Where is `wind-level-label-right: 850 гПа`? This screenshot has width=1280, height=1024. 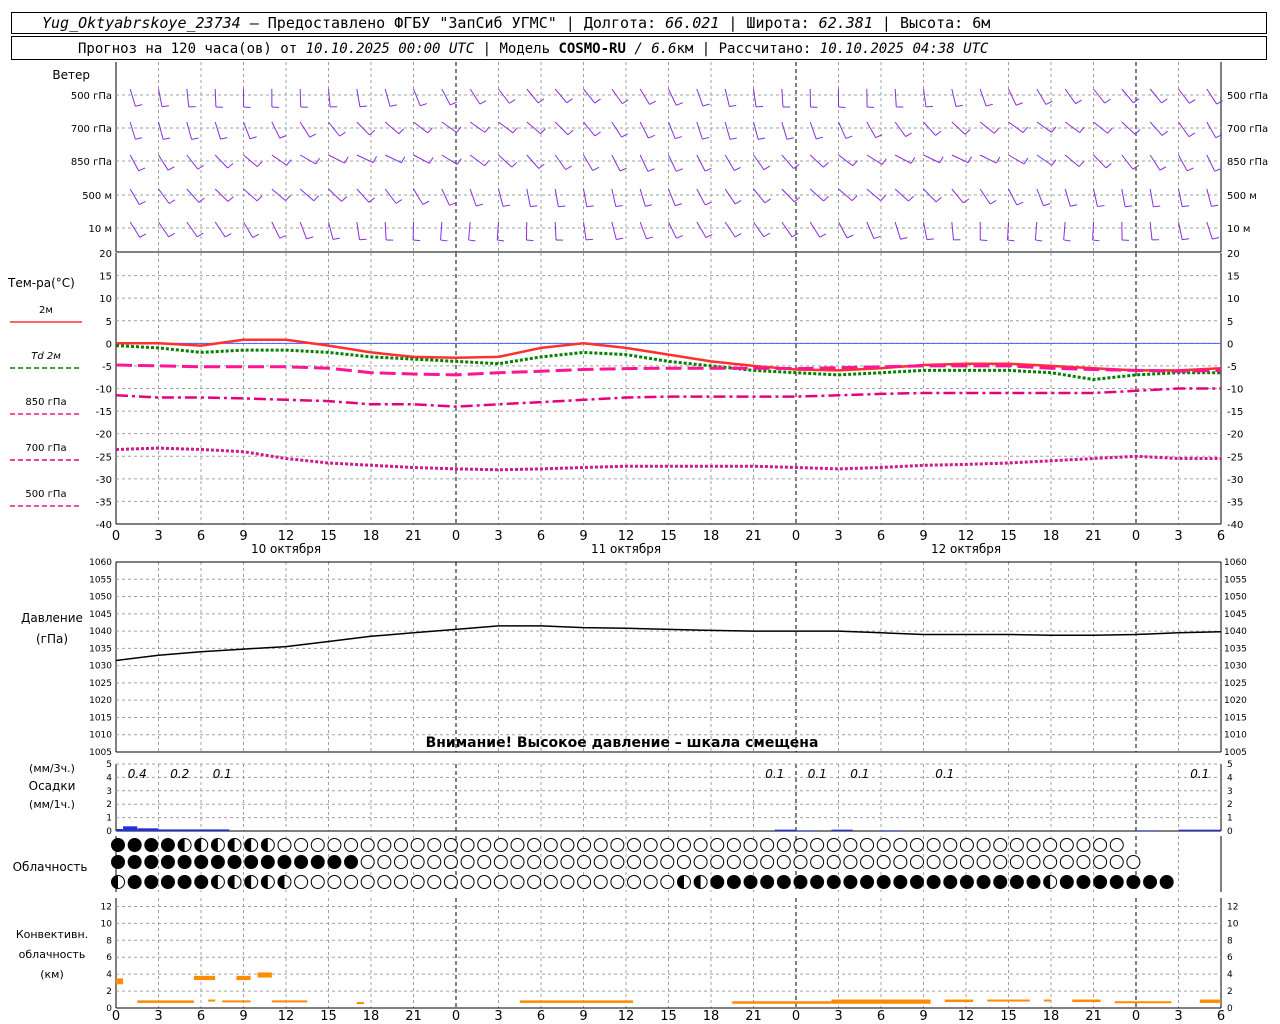 wind-level-label-right: 850 гПа is located at coordinates (1247, 162).